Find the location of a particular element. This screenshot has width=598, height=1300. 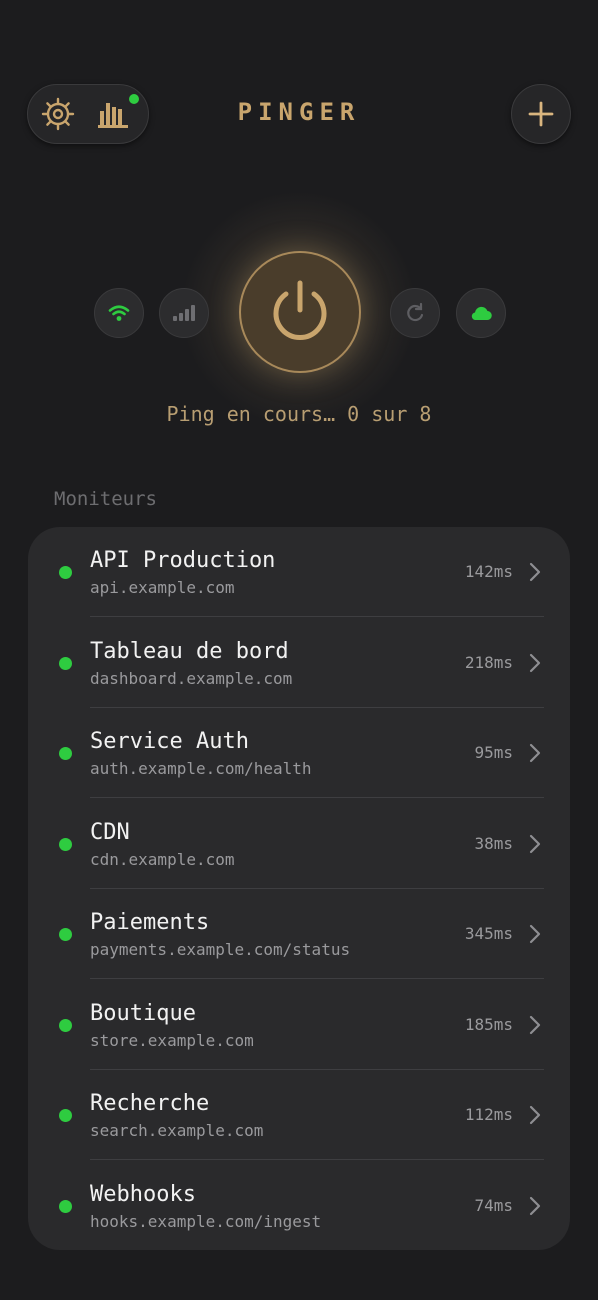

cellular-signal-icon is located at coordinates (184, 313).